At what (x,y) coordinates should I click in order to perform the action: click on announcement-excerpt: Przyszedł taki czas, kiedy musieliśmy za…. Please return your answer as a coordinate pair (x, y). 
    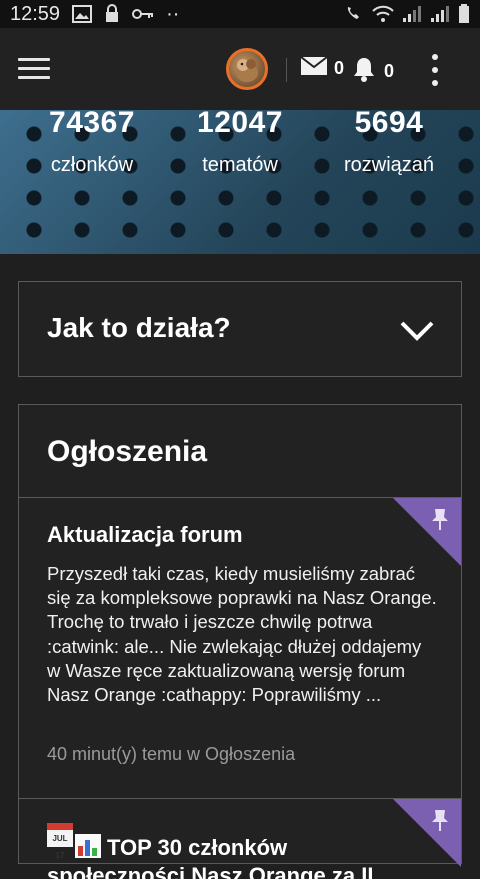
    Looking at the image, I should click on (242, 634).